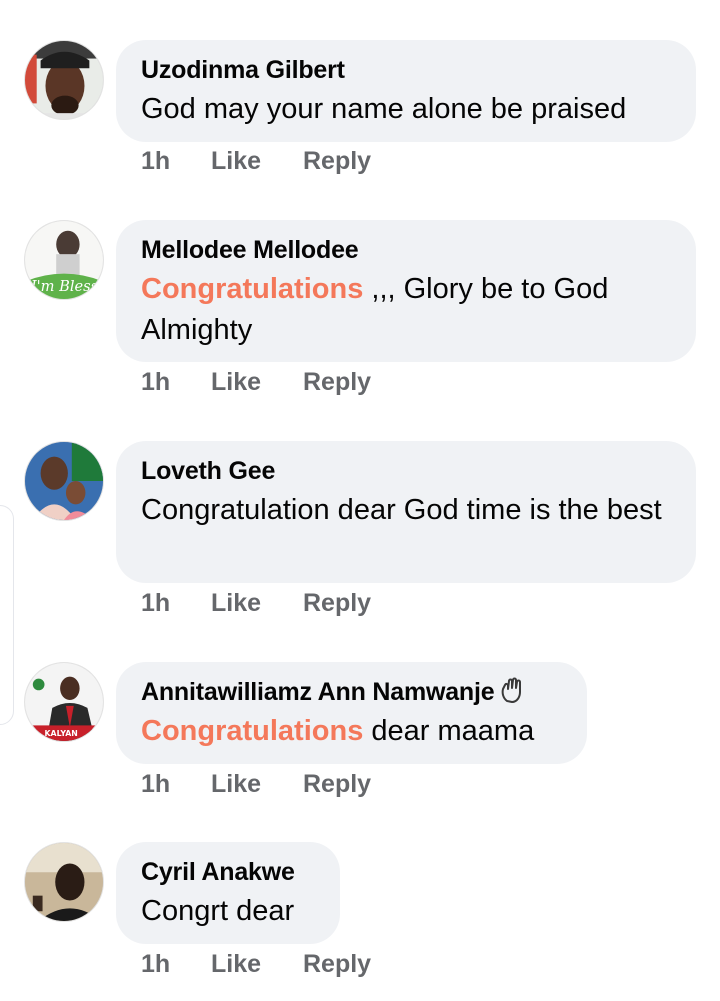 This screenshot has height=1001, width=720. Describe the element at coordinates (405, 471) in the screenshot. I see `comment-author: Loveth Gee` at that location.